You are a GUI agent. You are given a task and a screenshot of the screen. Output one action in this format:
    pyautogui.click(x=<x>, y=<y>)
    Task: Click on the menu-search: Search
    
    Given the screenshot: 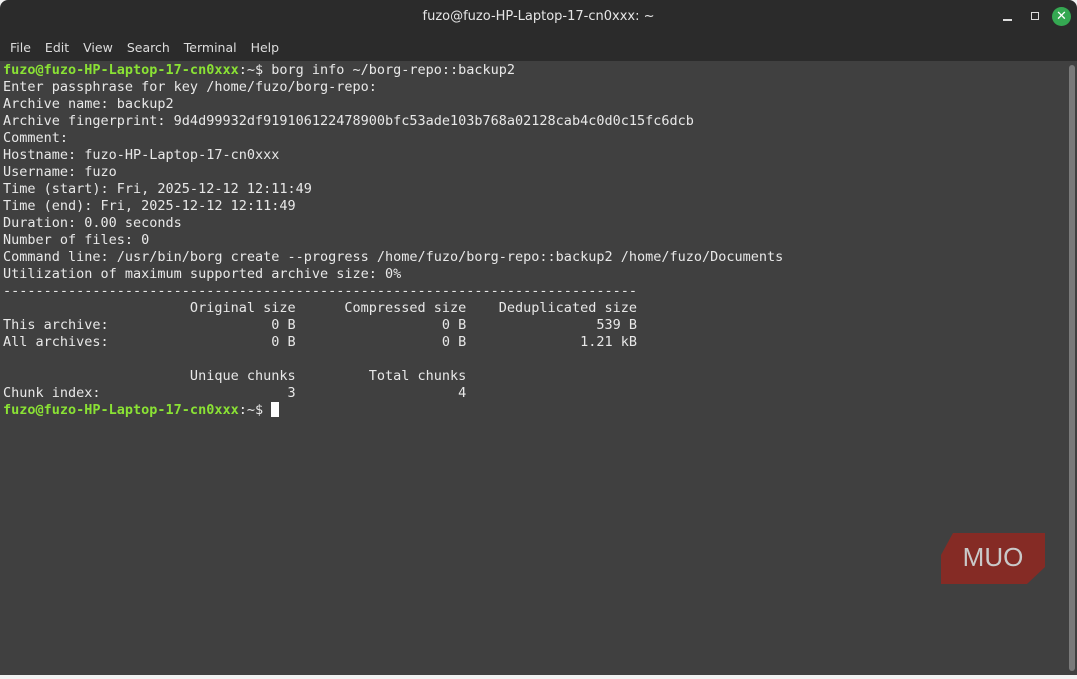 What is the action you would take?
    pyautogui.click(x=148, y=47)
    